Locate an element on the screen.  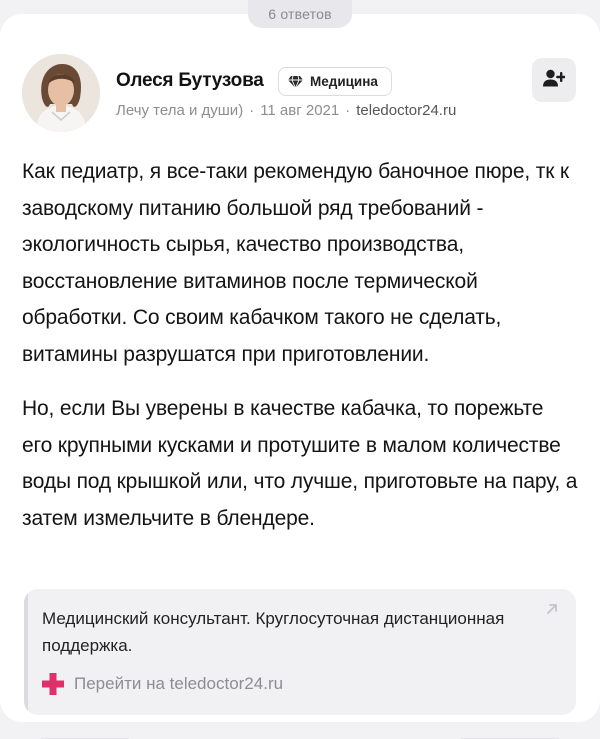
diamond-icon is located at coordinates (295, 81).